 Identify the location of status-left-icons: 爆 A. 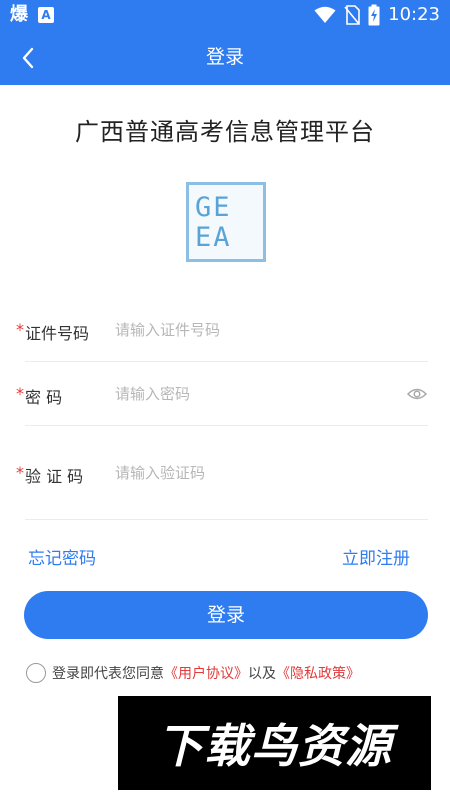
(32, 15).